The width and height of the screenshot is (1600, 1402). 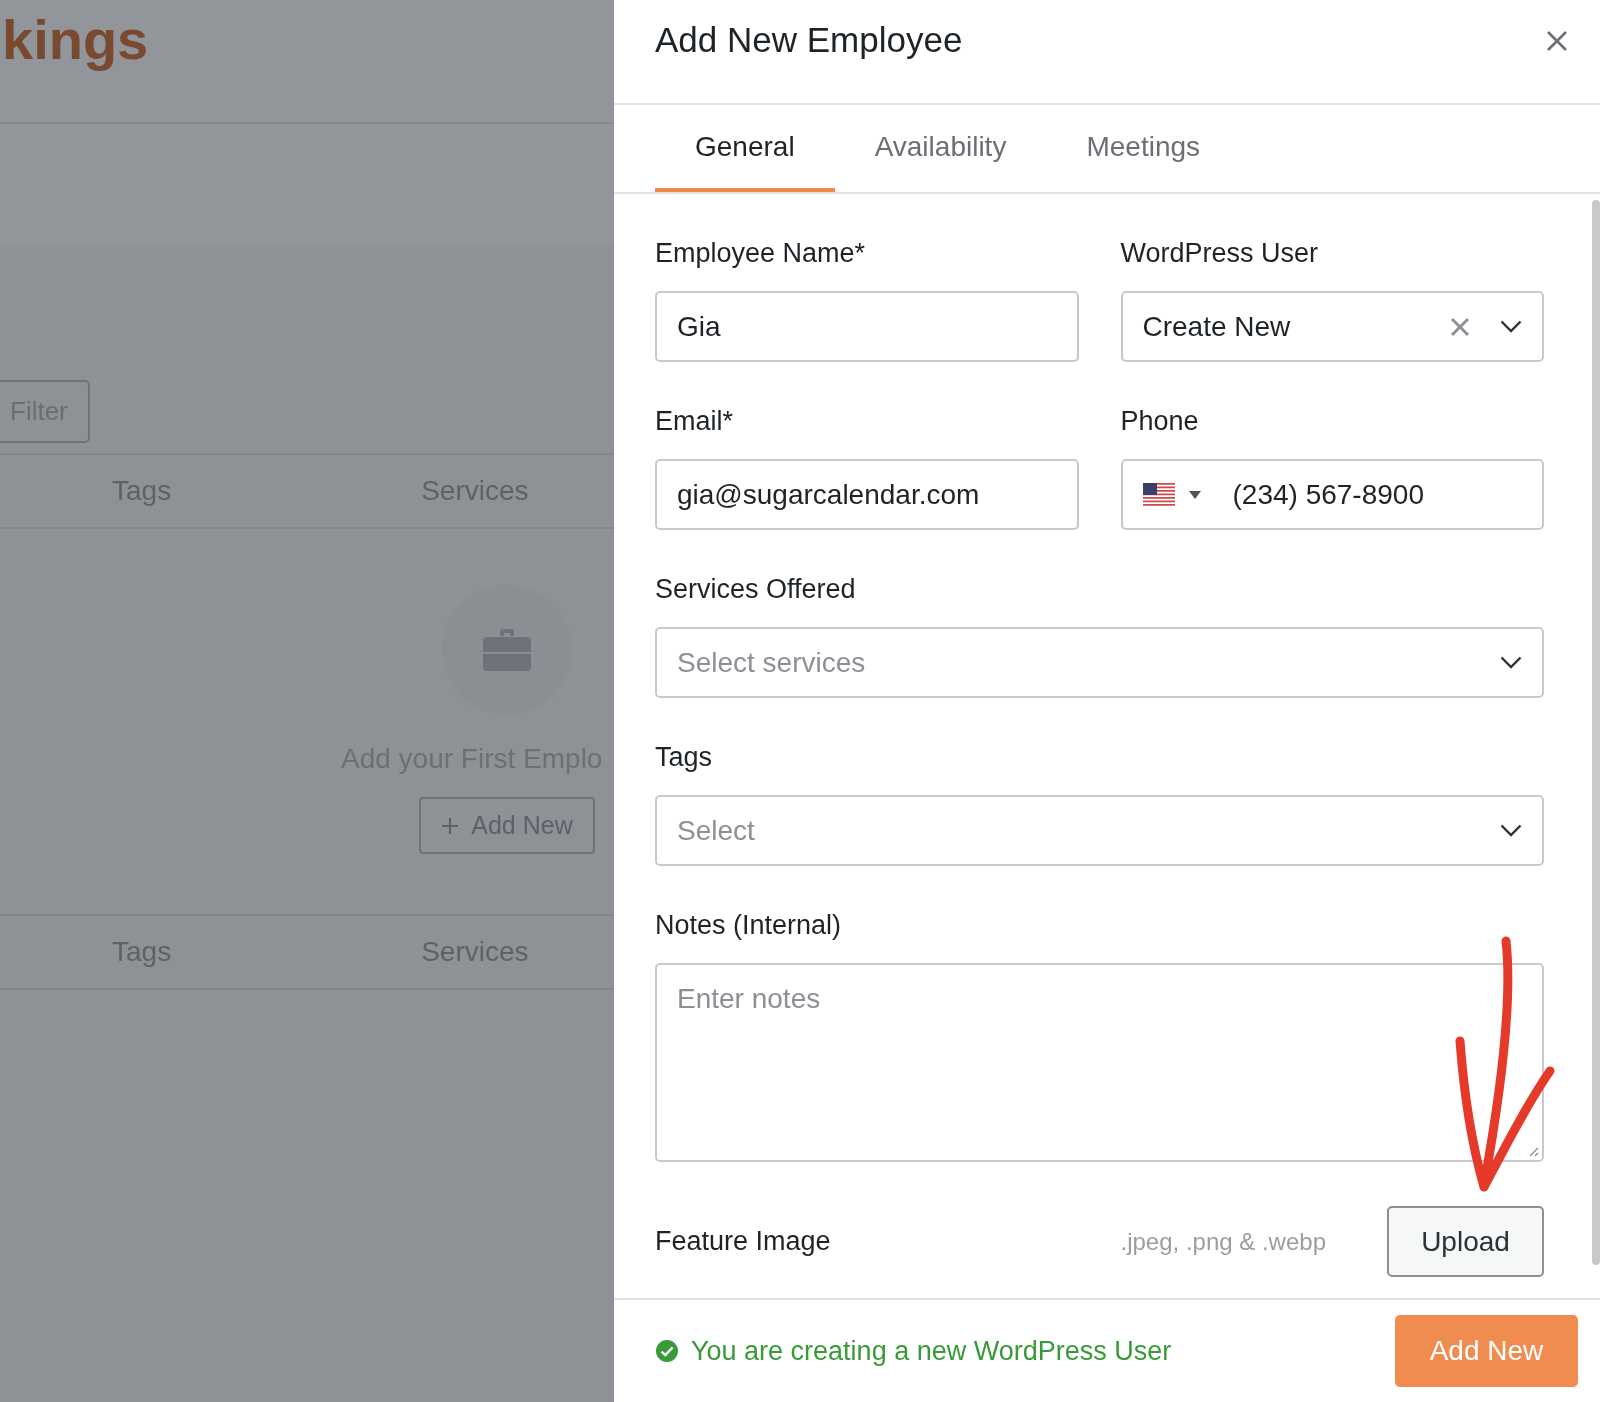 What do you see at coordinates (667, 1351) in the screenshot?
I see `check-circle-icon` at bounding box center [667, 1351].